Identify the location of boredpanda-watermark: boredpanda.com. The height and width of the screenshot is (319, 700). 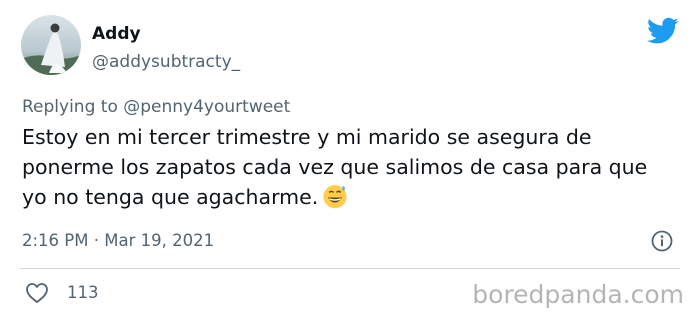
(578, 294).